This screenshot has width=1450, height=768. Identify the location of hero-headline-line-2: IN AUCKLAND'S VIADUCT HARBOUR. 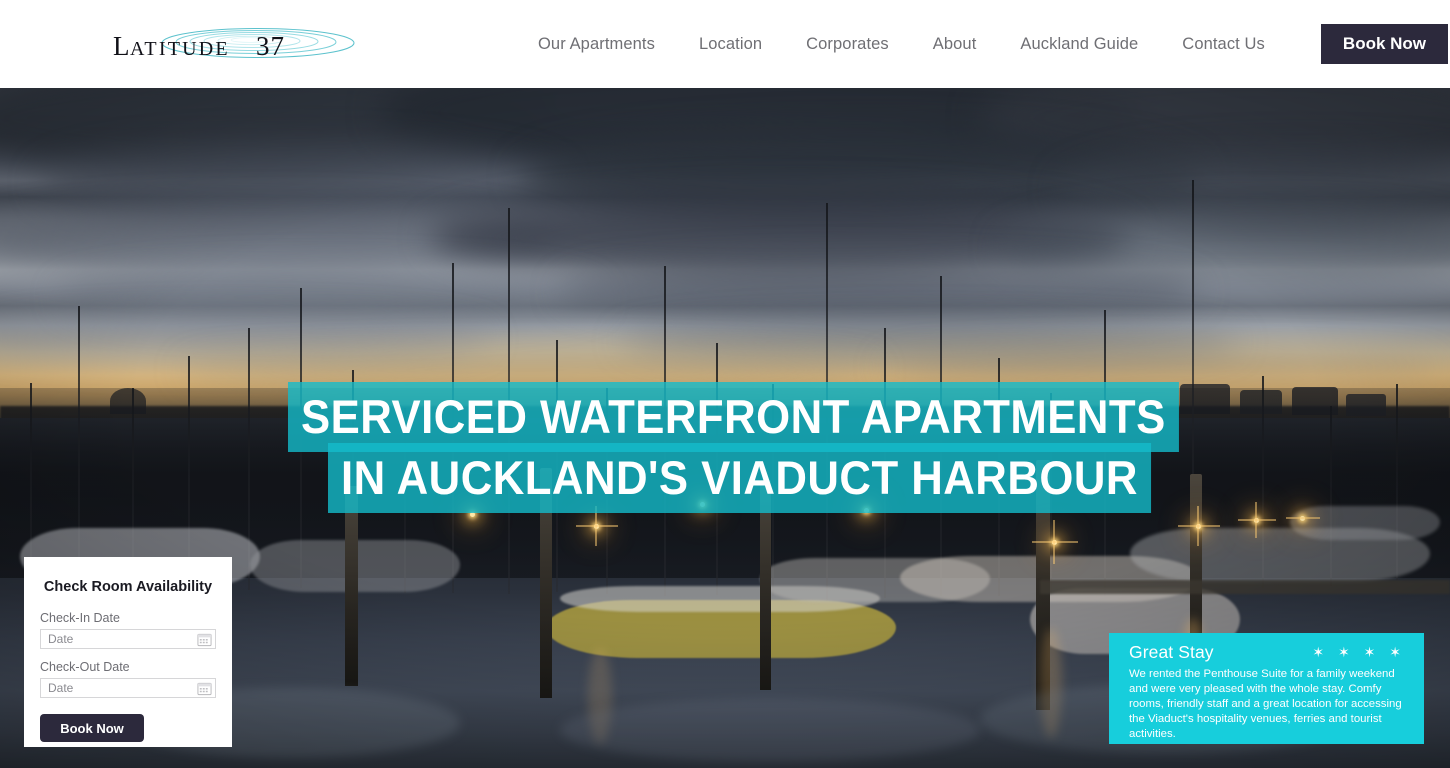
(770, 478).